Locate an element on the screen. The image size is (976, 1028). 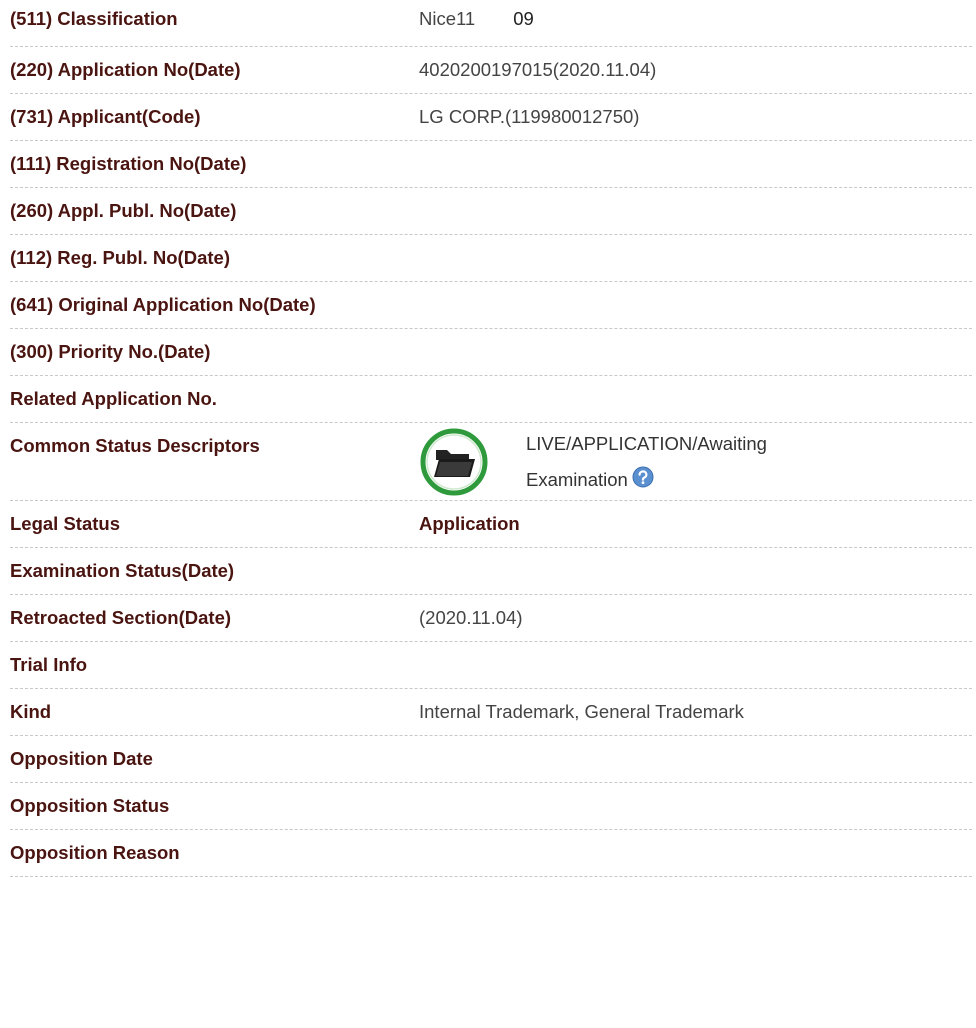
retroacted-section-value: (2020.11.04) is located at coordinates (471, 617).